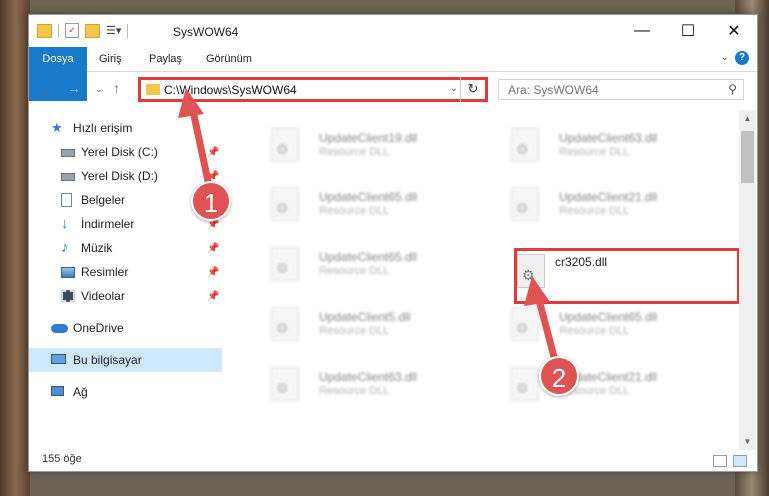 The height and width of the screenshot is (496, 769). I want to click on search-box: ⚲, so click(621, 89).